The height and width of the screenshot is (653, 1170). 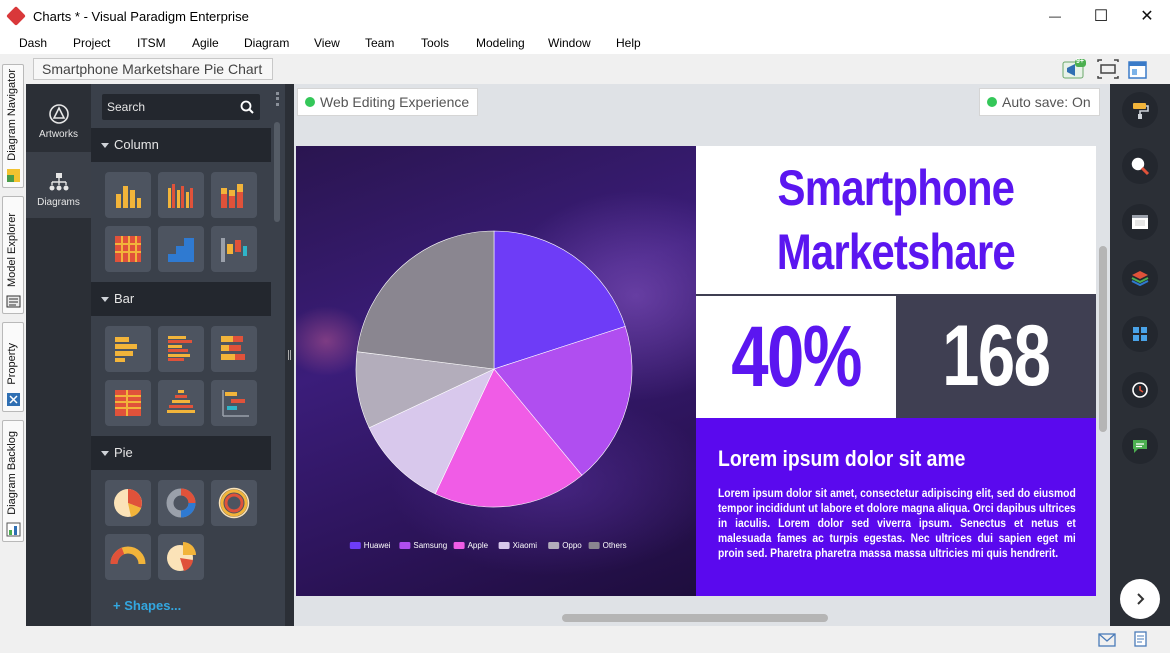 I want to click on fit-view-icon, so click(x=1108, y=69).